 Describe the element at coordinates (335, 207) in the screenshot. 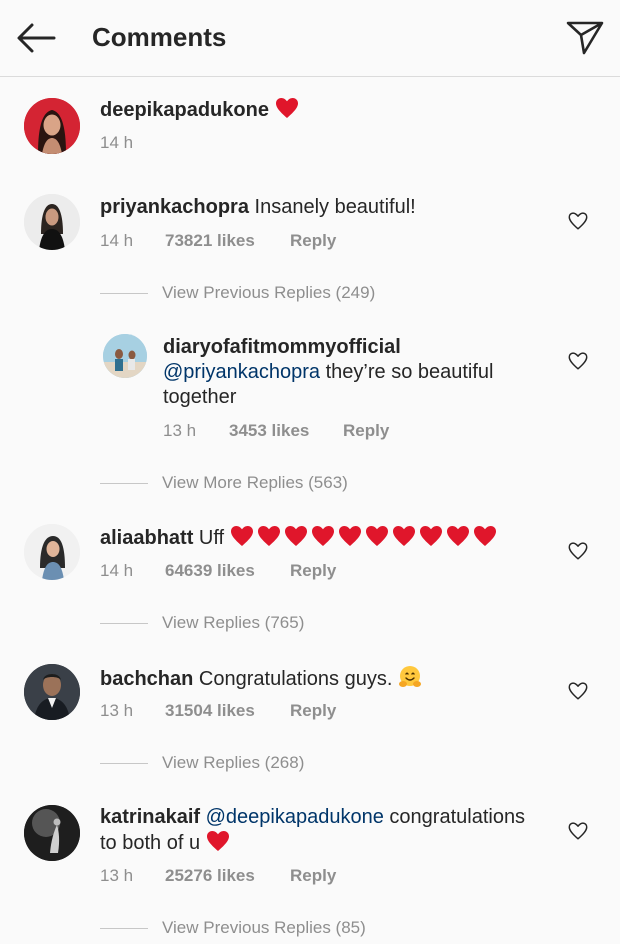

I see `comment-body: Insanely beautiful!` at that location.